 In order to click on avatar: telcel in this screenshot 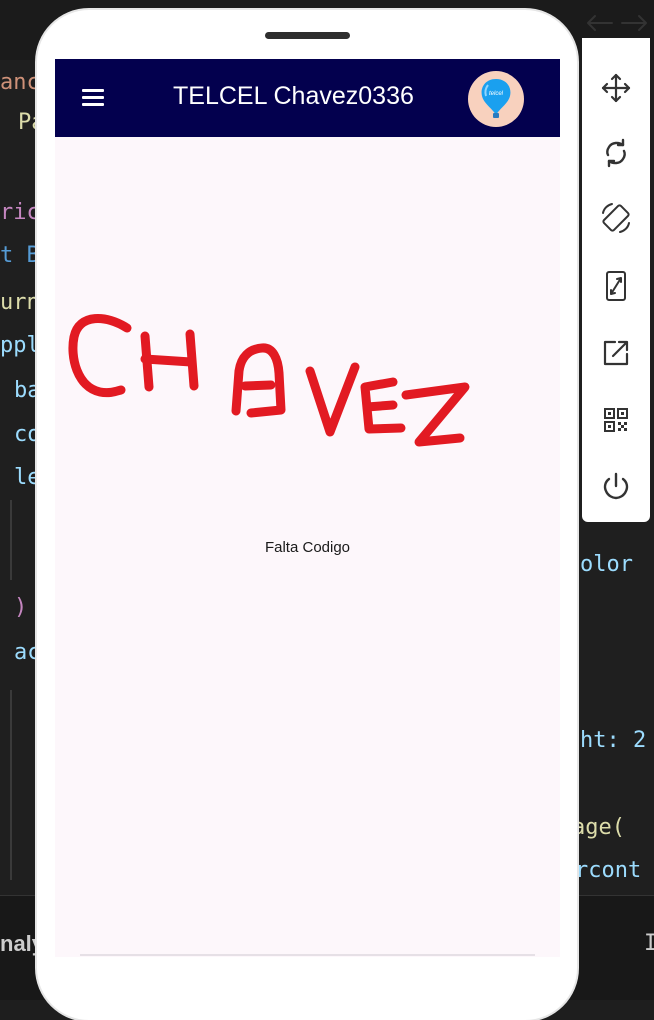, I will do `click(496, 99)`.